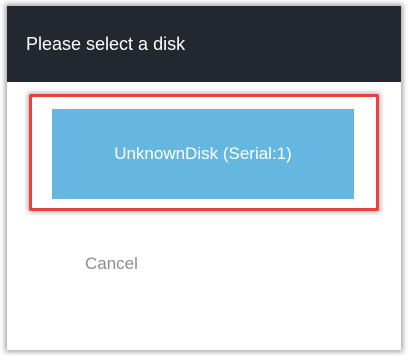 The height and width of the screenshot is (356, 408). I want to click on disk-option-label: UnknownDisk (Serial:1), so click(203, 153).